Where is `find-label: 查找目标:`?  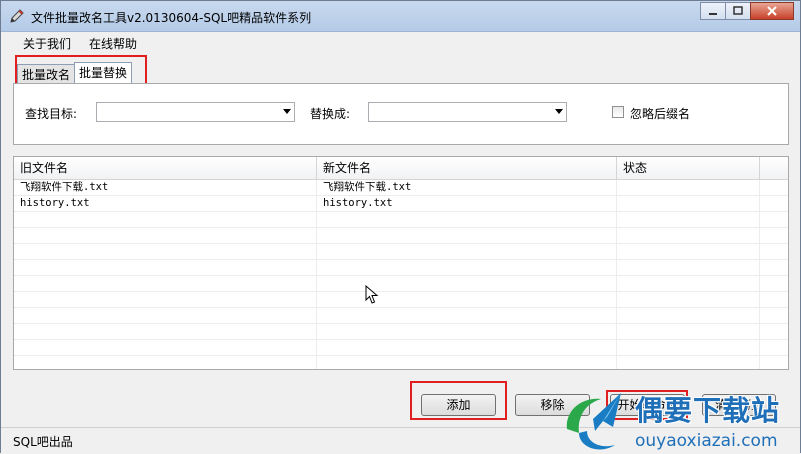 find-label: 查找目标: is located at coordinates (51, 114).